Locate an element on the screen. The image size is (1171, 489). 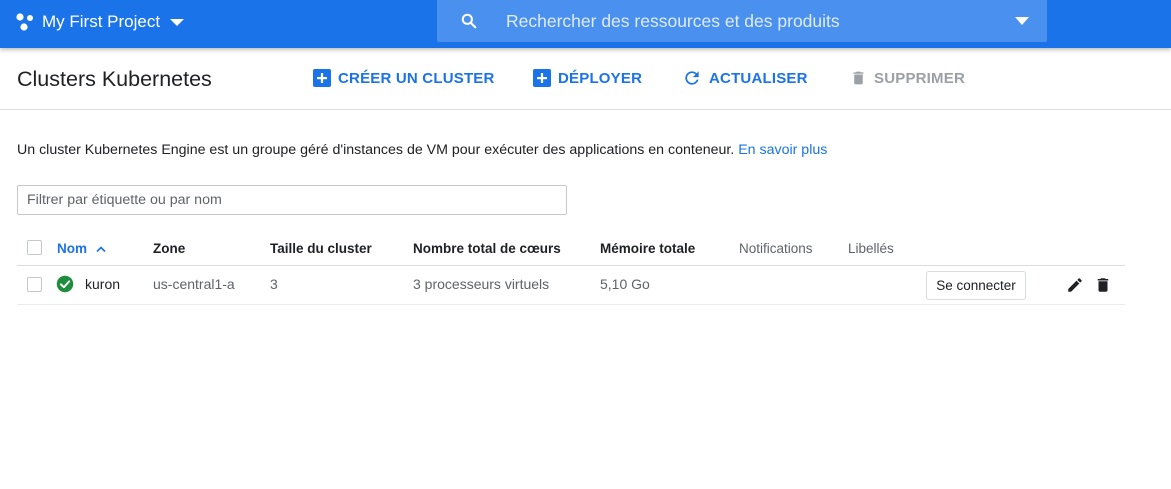
cluster-size: 3 is located at coordinates (274, 284).